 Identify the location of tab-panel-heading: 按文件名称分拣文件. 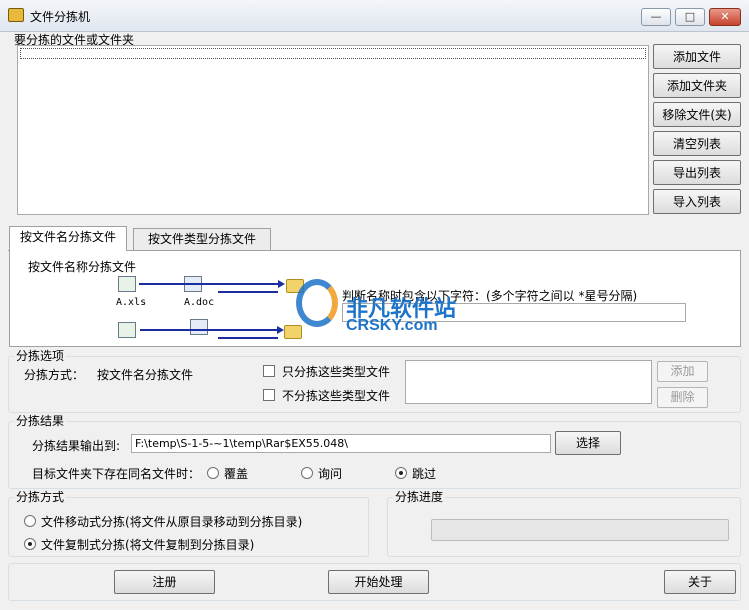
(82, 267).